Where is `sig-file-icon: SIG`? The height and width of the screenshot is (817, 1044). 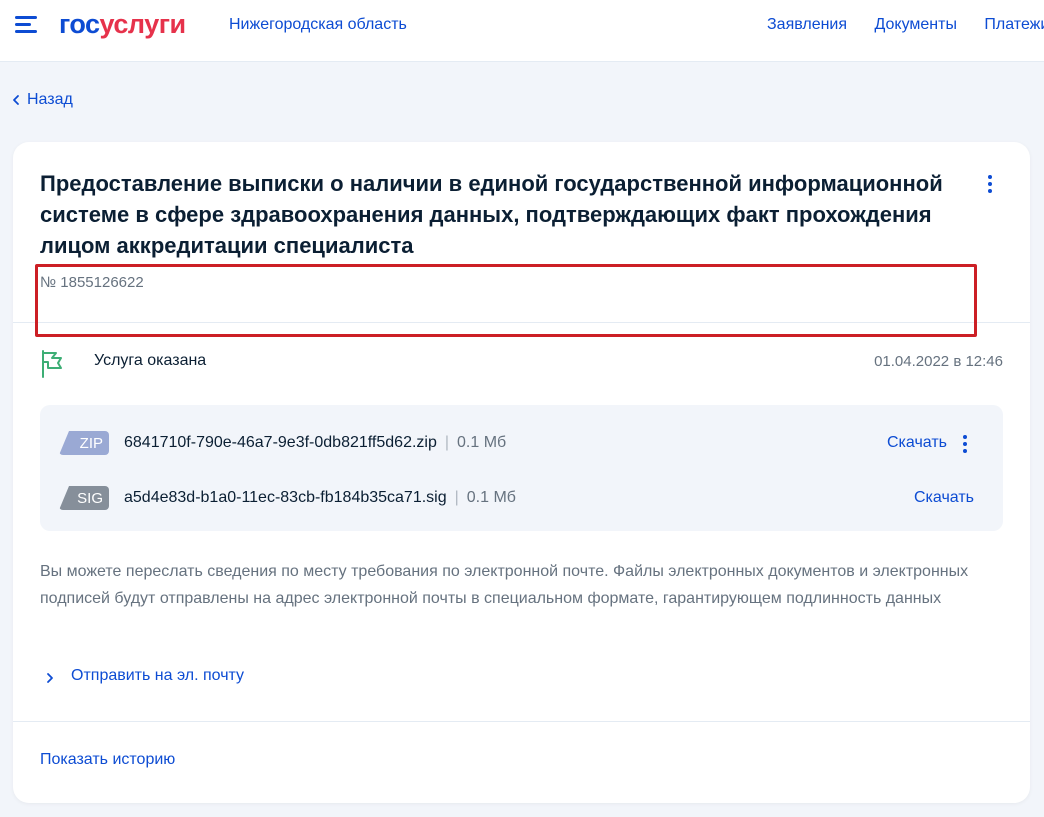
sig-file-icon: SIG is located at coordinates (84, 498).